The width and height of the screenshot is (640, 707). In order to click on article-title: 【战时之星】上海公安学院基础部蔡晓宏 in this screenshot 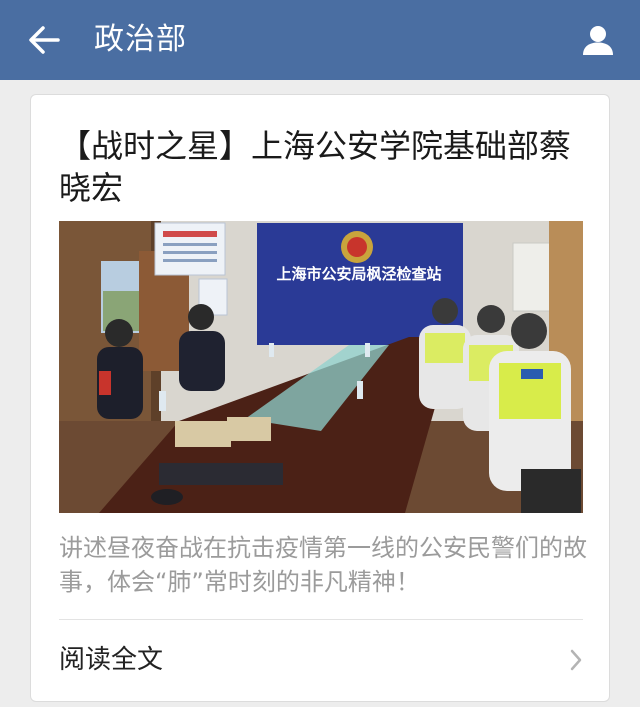, I will do `click(315, 167)`.